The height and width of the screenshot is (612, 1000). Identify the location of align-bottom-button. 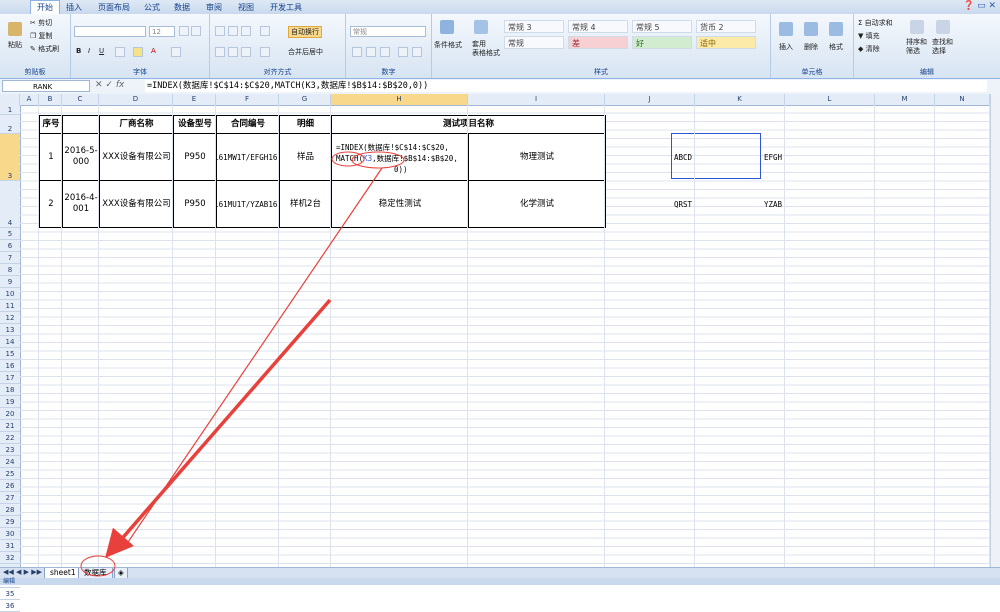
(246, 31).